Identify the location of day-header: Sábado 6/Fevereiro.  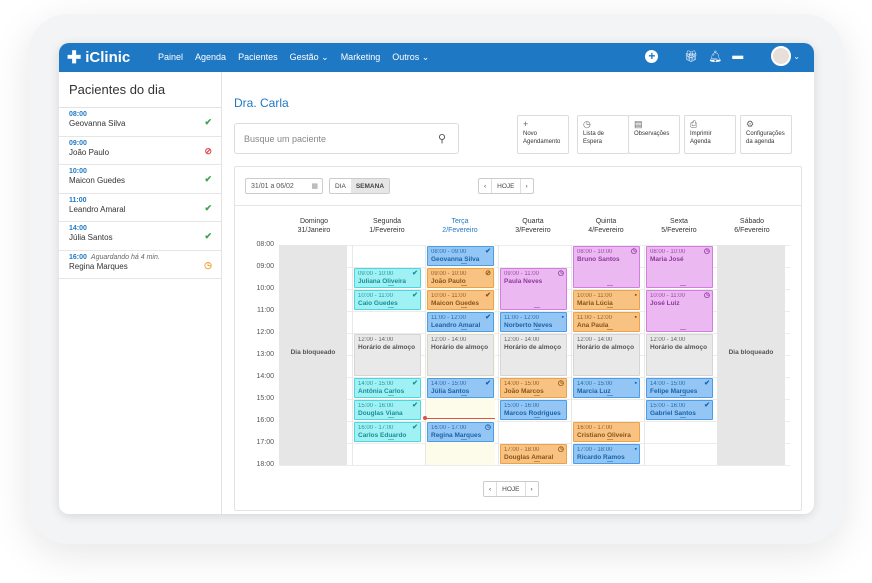
(752, 226).